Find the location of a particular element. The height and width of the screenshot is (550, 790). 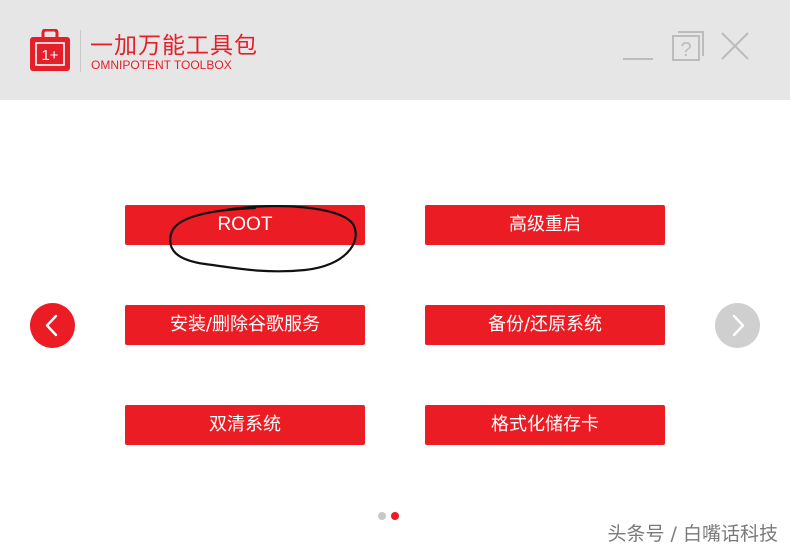

format-storage-label: 格式化储存卡 is located at coordinates (545, 424).